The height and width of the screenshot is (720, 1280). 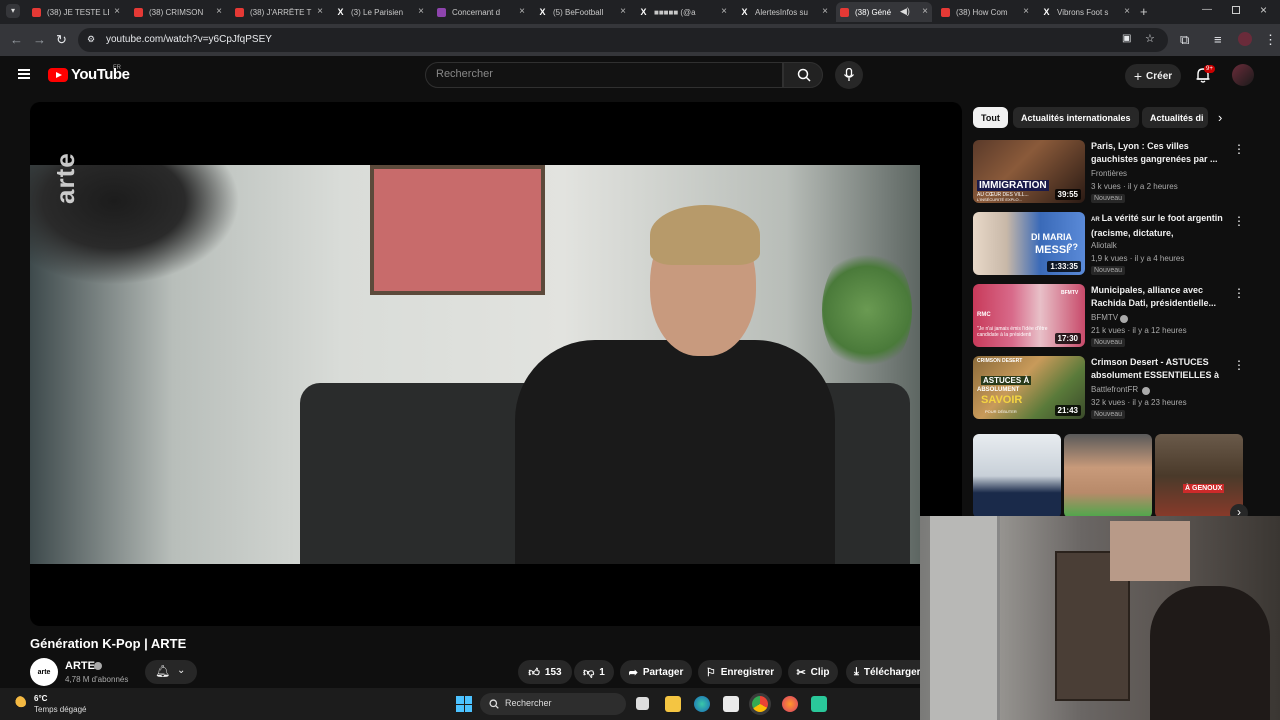 What do you see at coordinates (553, 704) in the screenshot?
I see `taskbar-search: Rechercher` at bounding box center [553, 704].